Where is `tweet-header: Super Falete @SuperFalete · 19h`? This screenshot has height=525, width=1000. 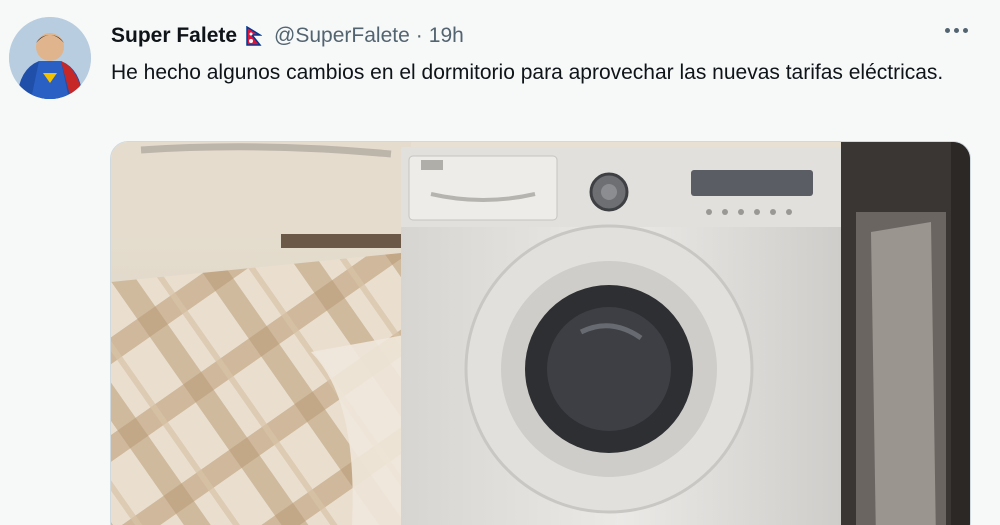 tweet-header: Super Falete @SuperFalete · 19h is located at coordinates (287, 36).